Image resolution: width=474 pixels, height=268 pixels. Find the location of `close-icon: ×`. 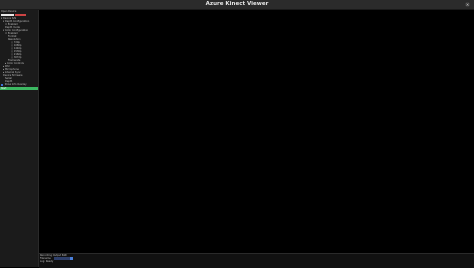

close-icon: × is located at coordinates (467, 4).